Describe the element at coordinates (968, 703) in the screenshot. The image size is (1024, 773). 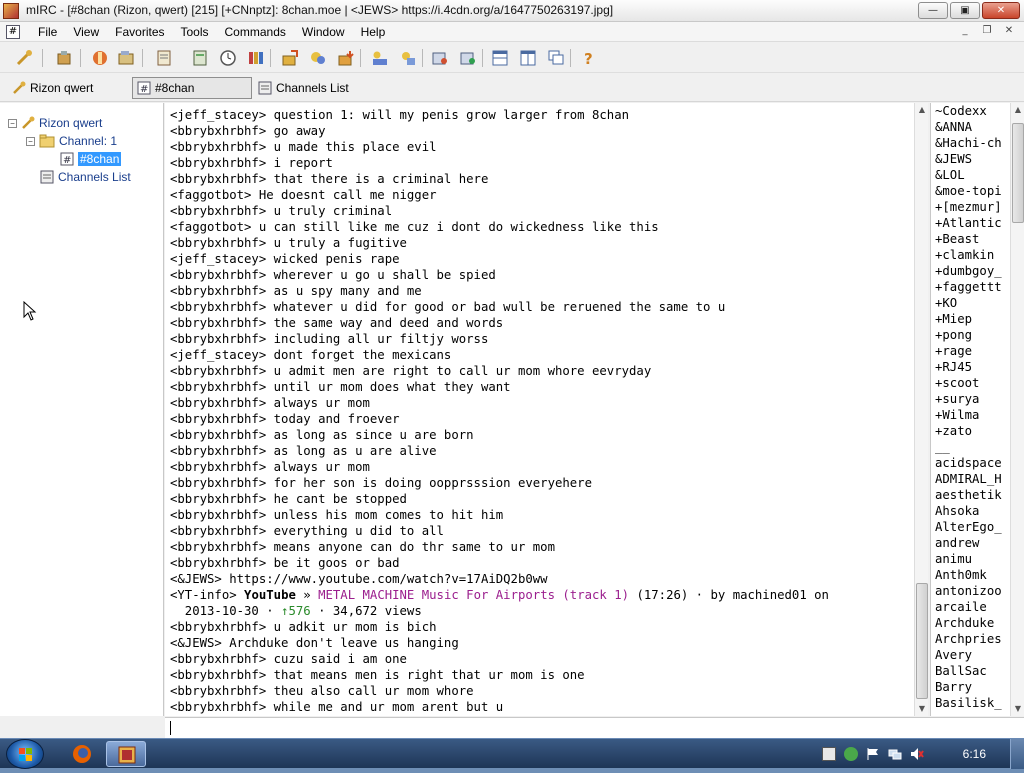
I see `nick-entry: Basilisk_` at that location.